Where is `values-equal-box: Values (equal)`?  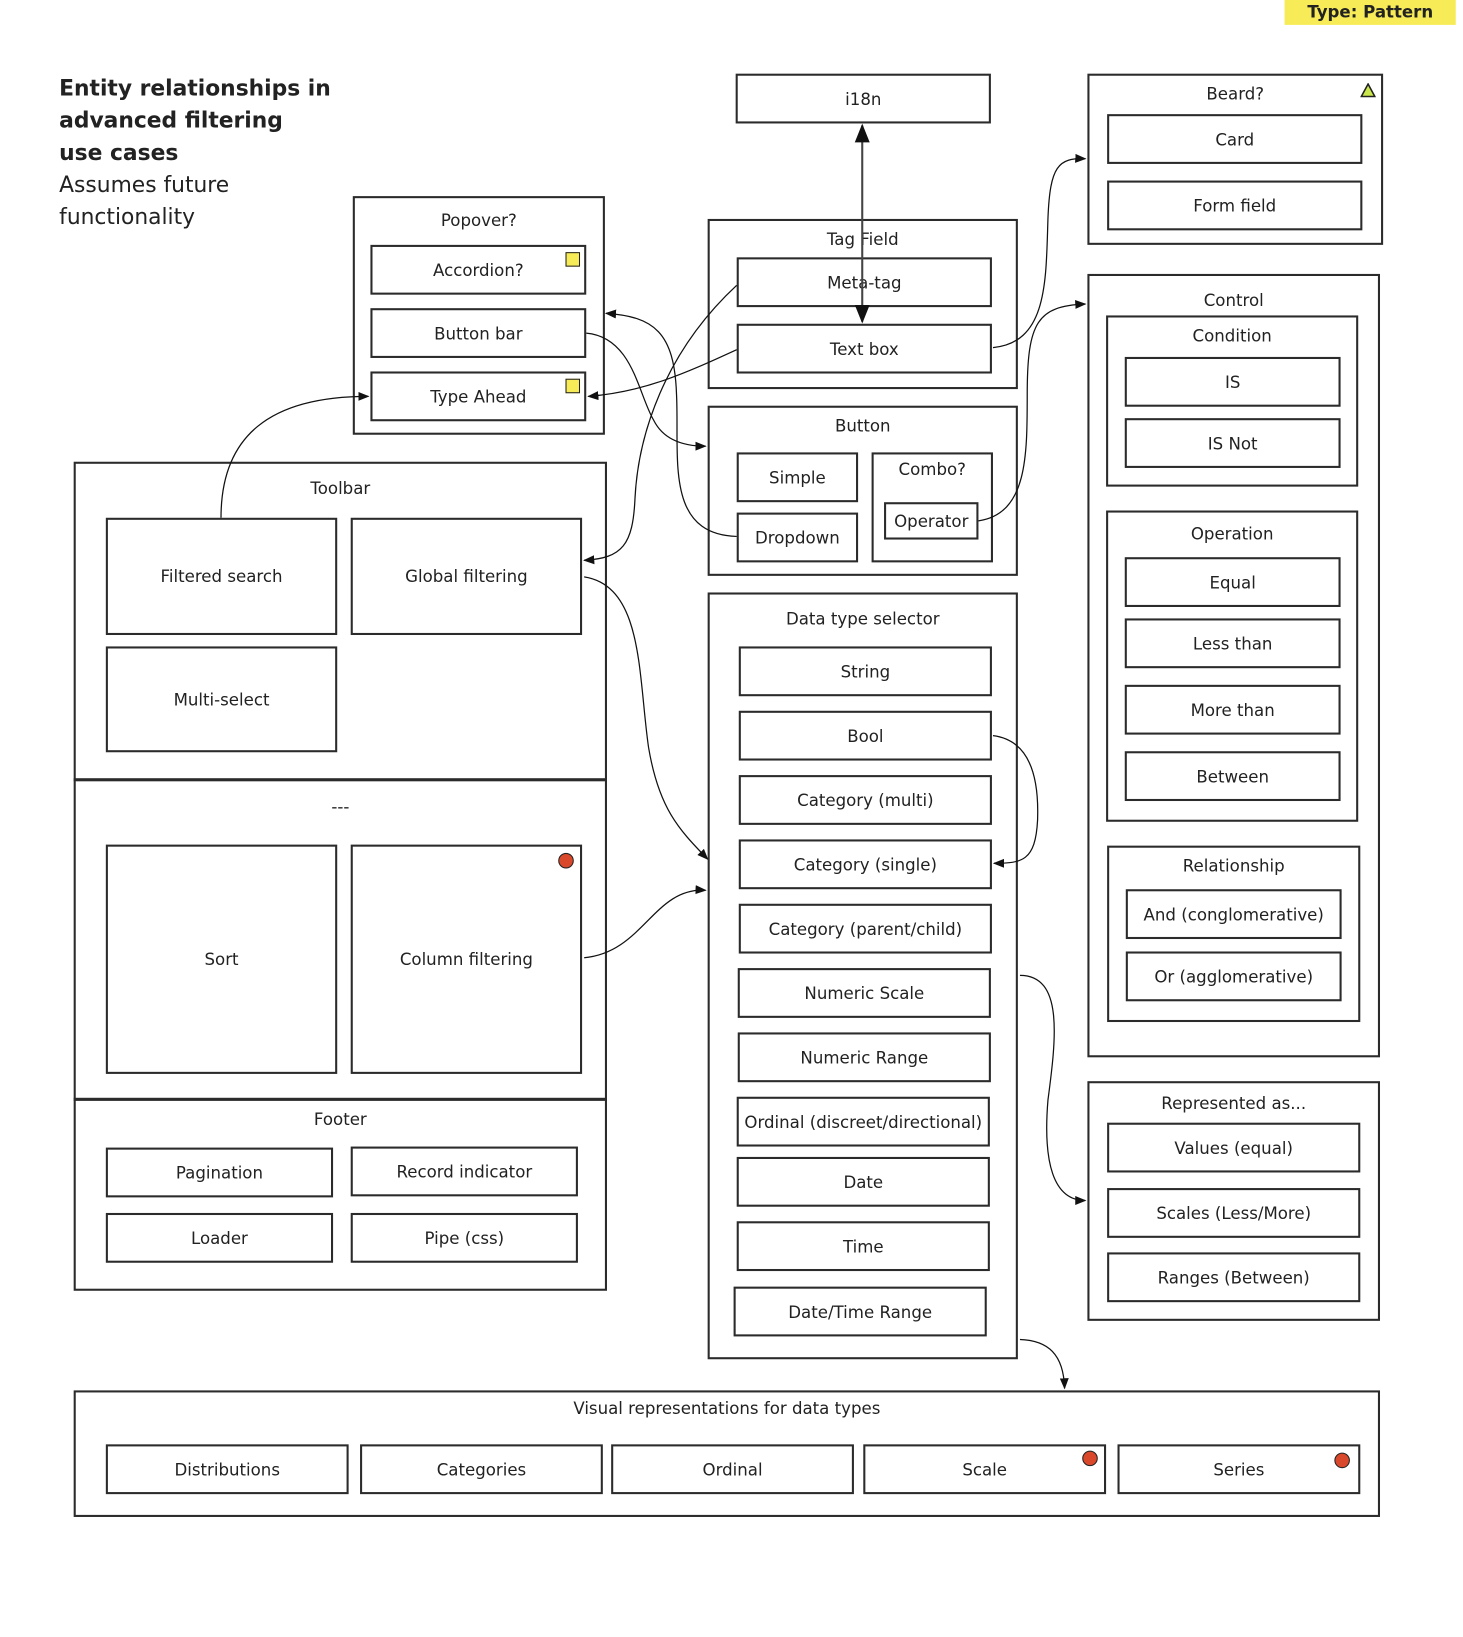
values-equal-box: Values (equal) is located at coordinates (1234, 1147).